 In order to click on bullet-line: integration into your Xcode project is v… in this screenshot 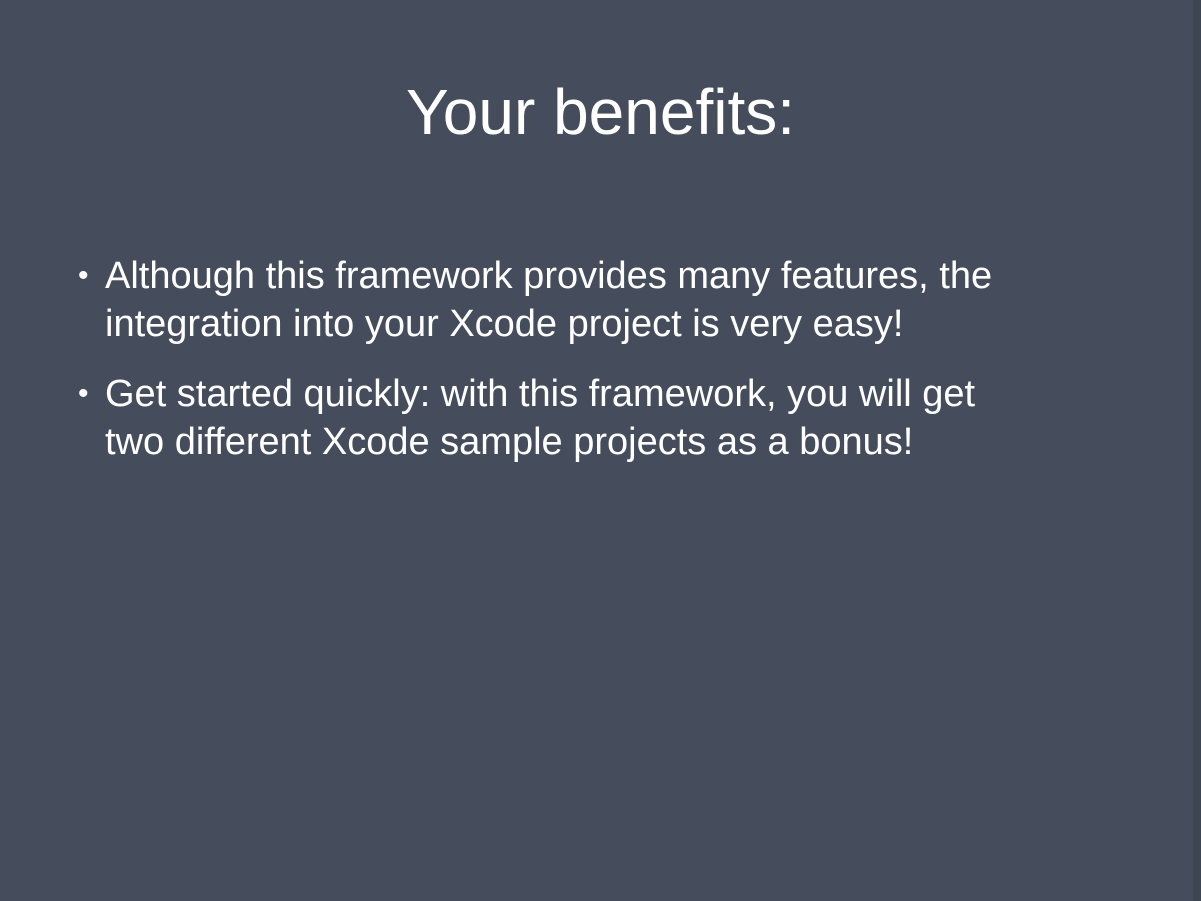, I will do `click(504, 324)`.